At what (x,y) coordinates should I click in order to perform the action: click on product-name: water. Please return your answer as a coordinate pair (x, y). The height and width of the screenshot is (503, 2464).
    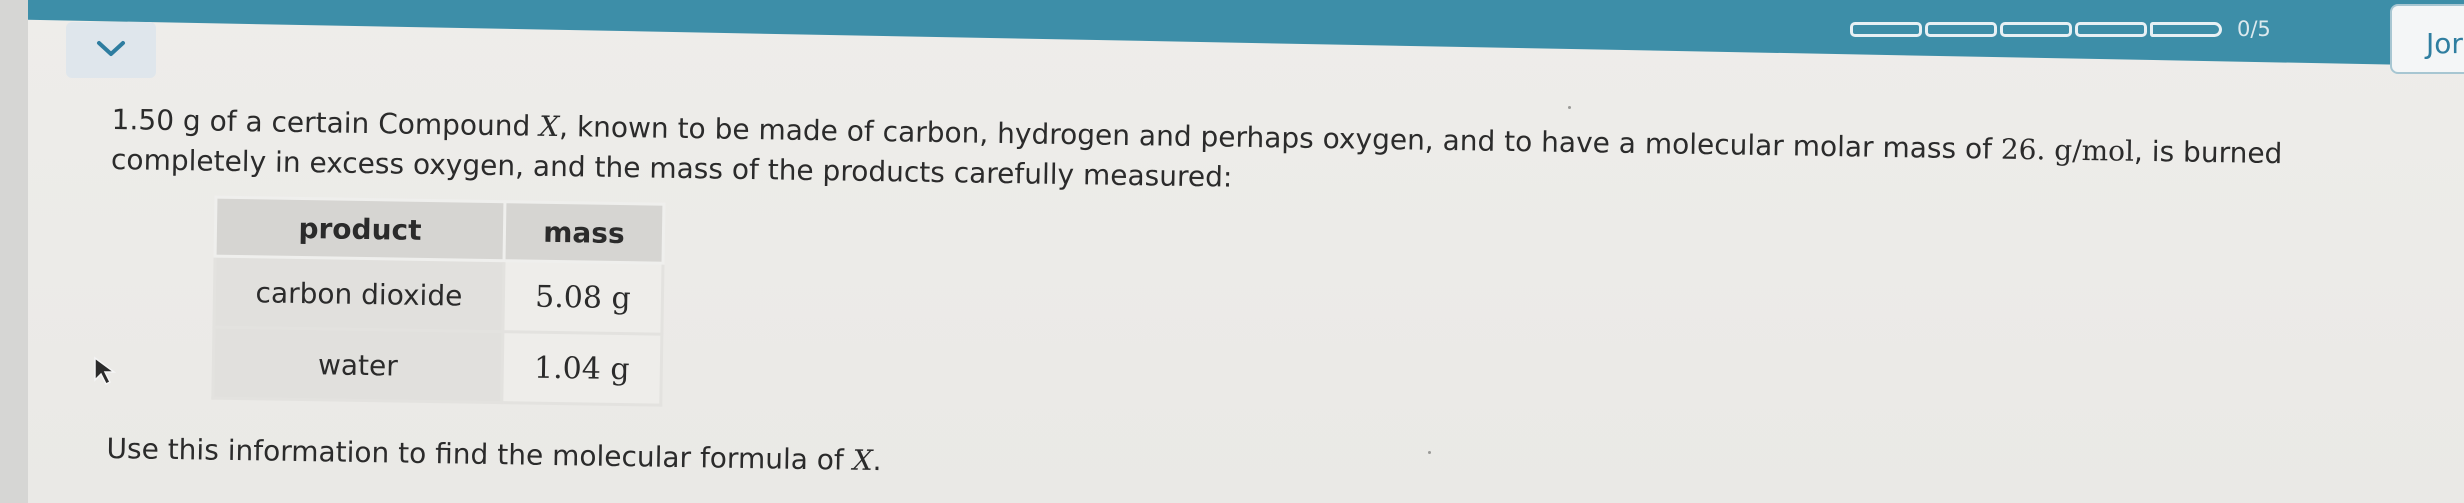
    Looking at the image, I should click on (357, 365).